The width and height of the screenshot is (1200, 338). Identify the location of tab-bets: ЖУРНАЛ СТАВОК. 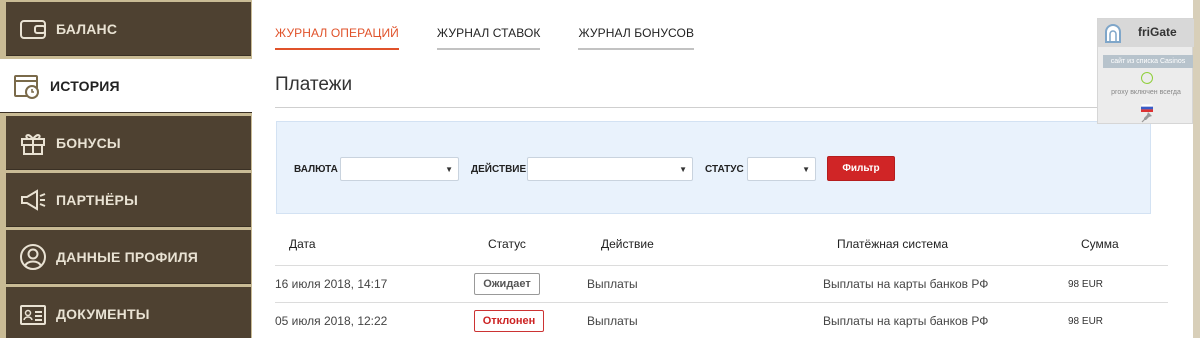
(488, 38).